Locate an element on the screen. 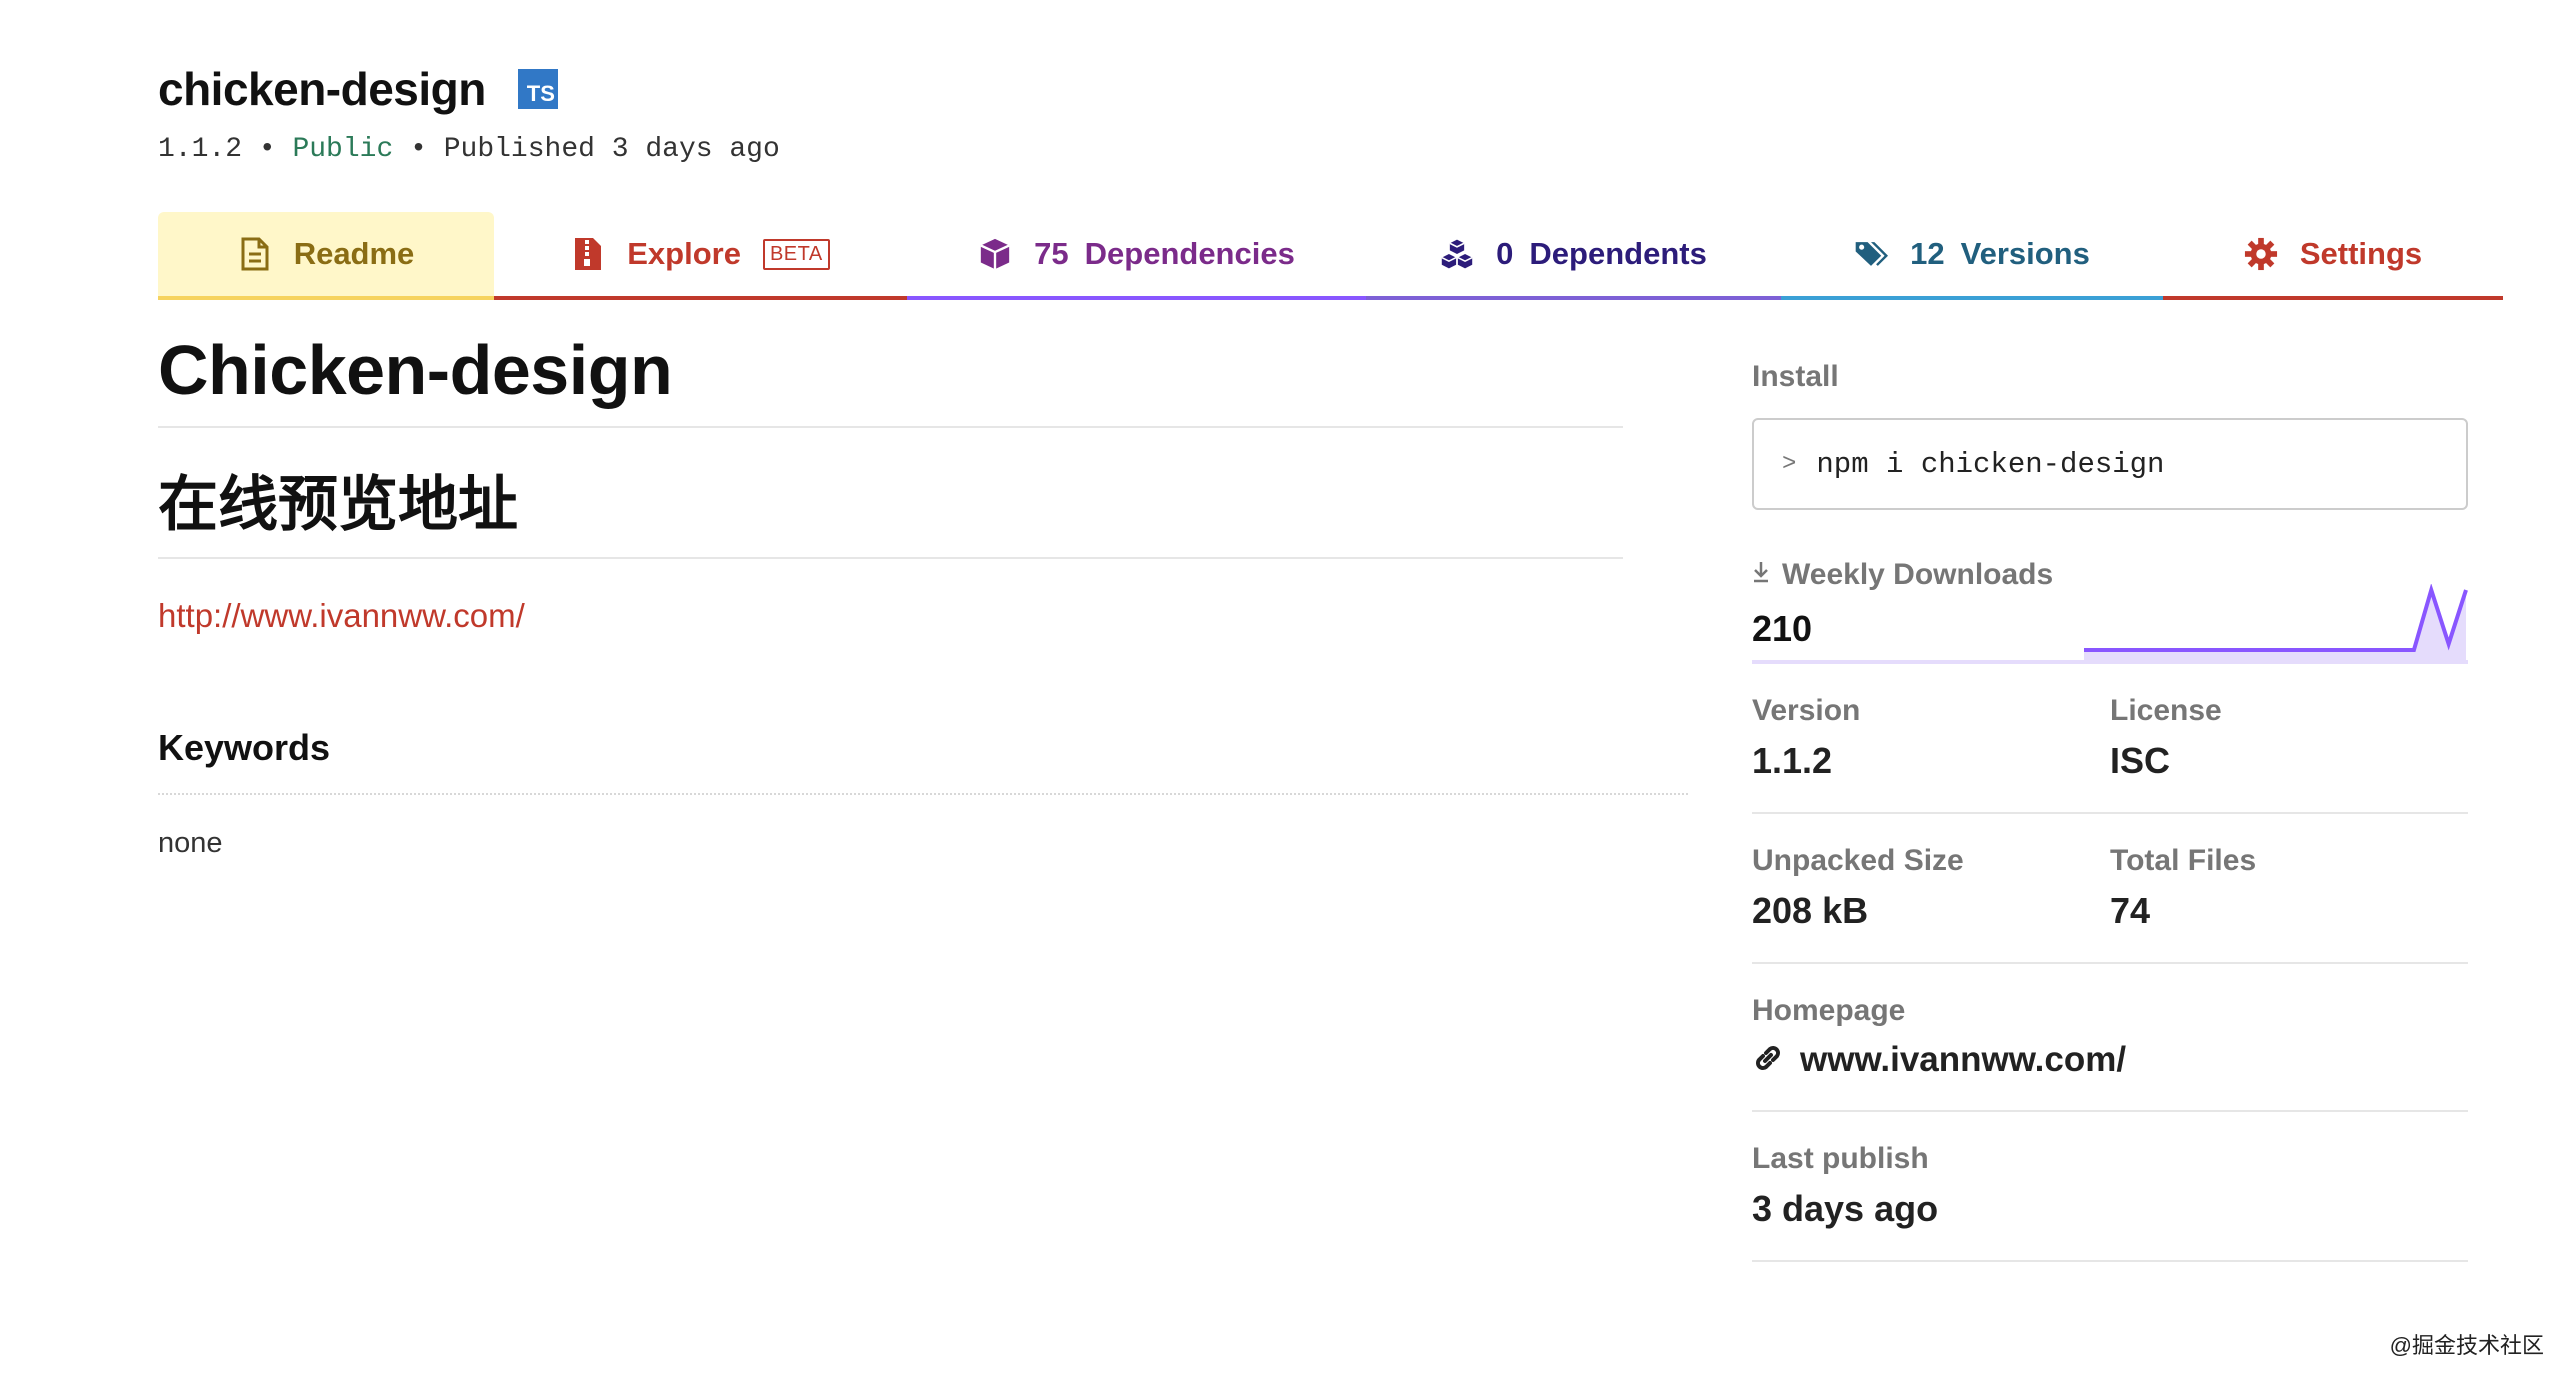 The image size is (2558, 1378). license-column: License ISC is located at coordinates (2289, 738).